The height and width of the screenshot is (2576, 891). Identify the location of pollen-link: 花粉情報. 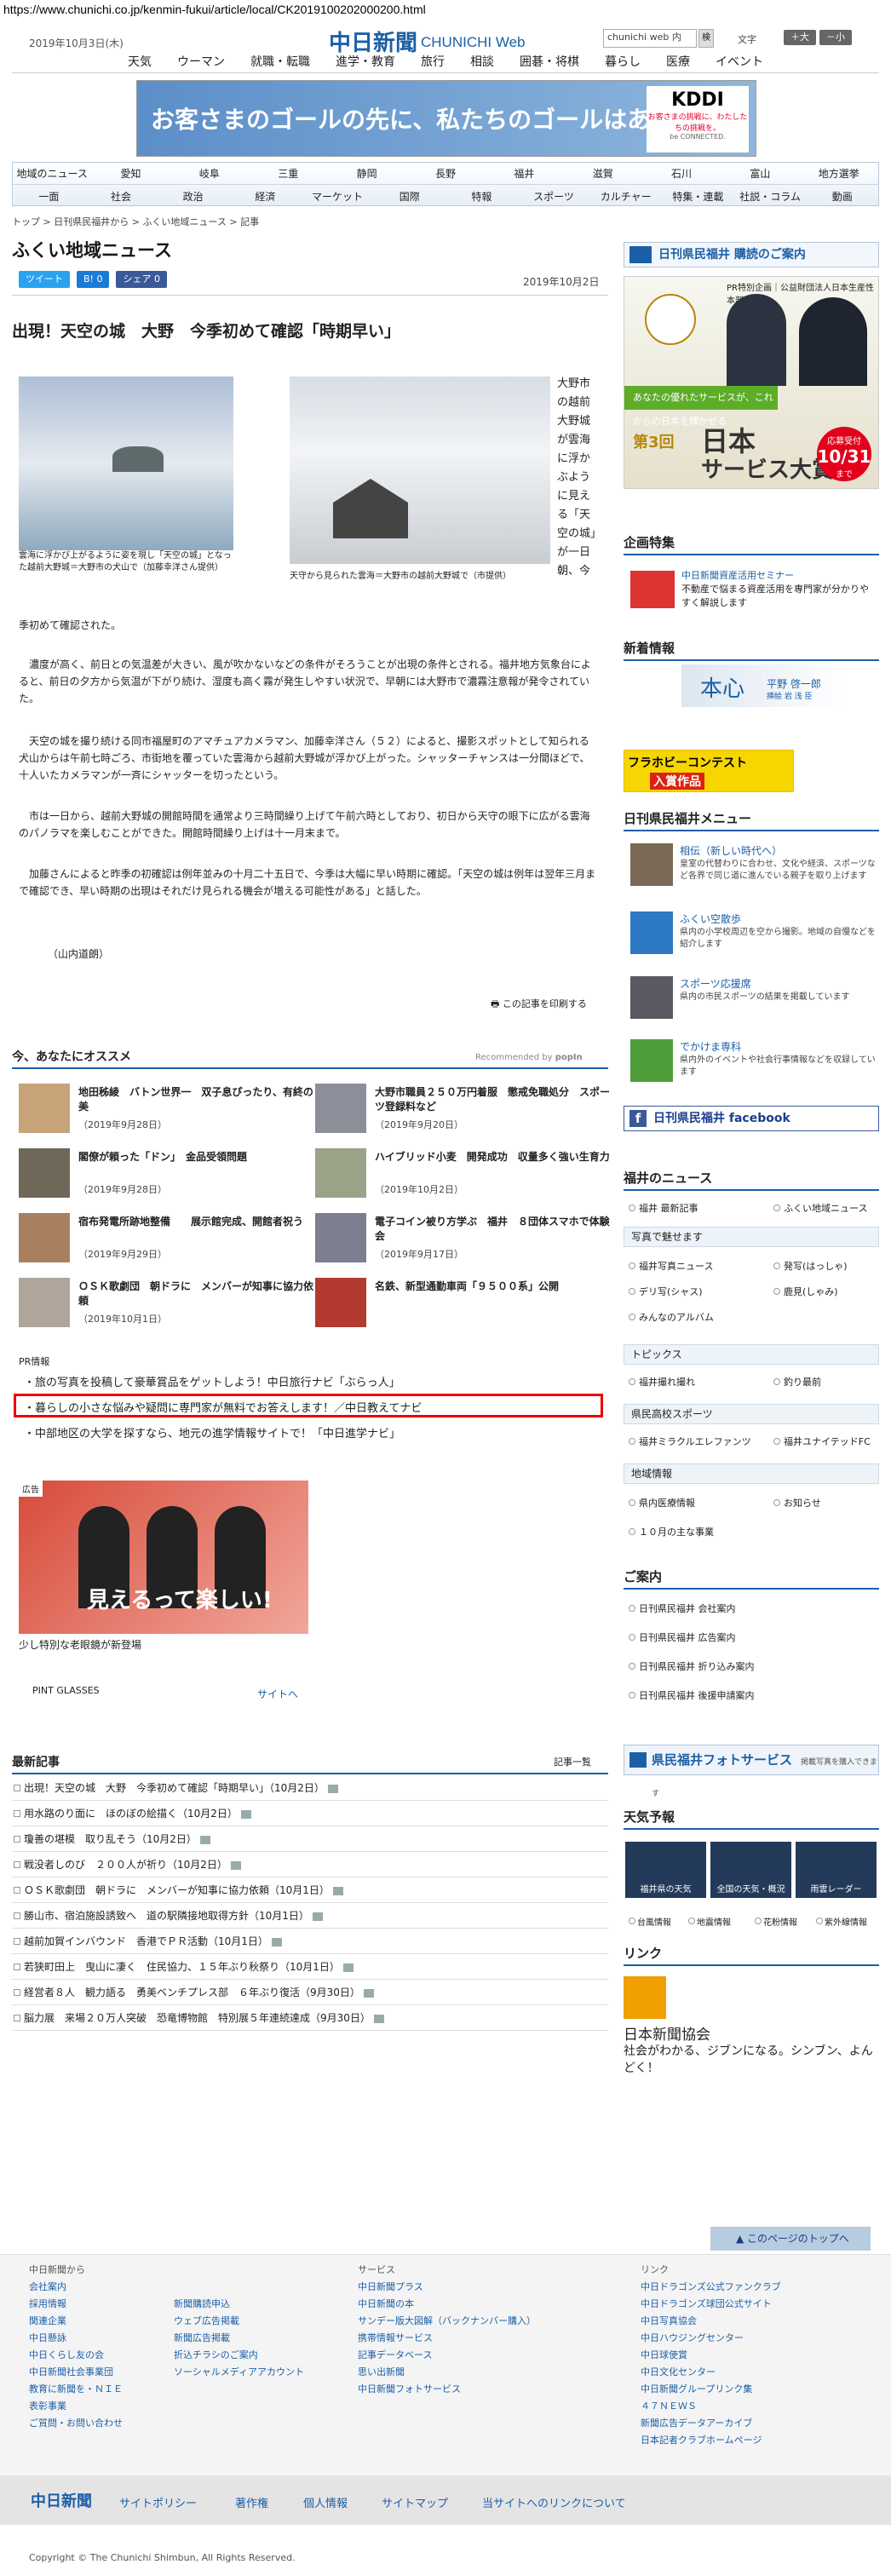
(776, 1922).